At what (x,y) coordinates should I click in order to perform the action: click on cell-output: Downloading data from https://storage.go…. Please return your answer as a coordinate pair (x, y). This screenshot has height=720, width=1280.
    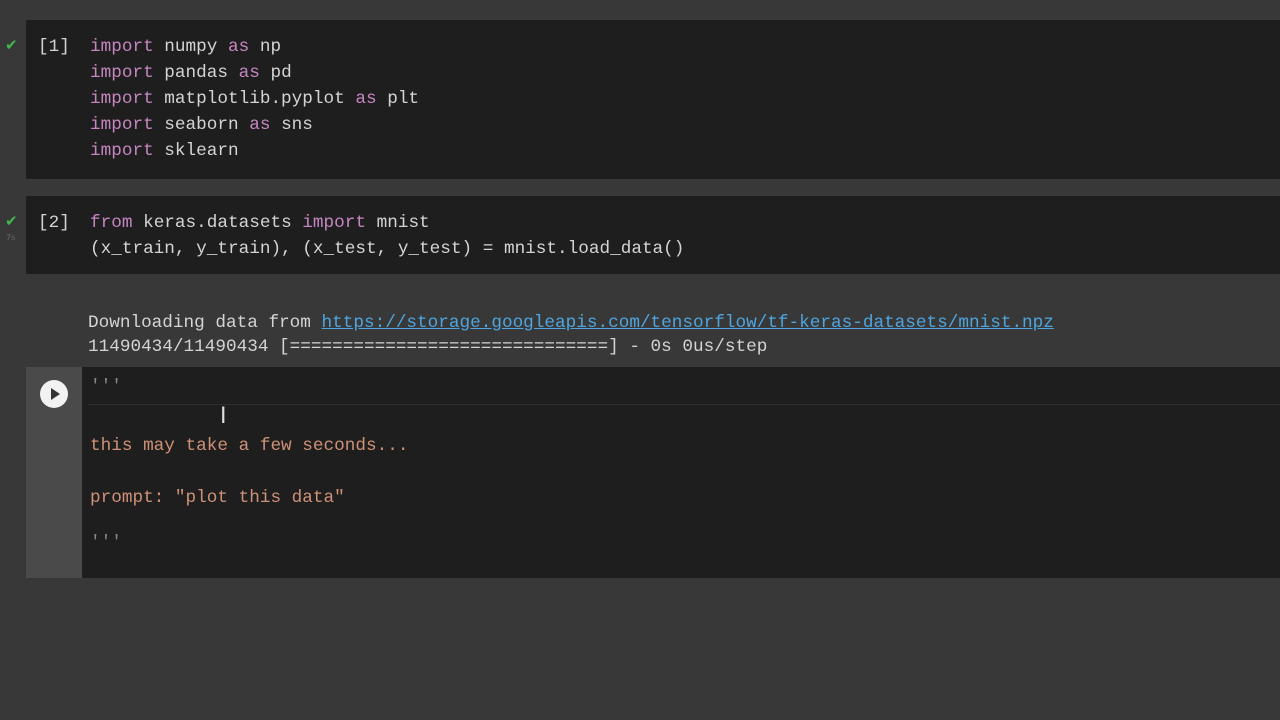
    Looking at the image, I should click on (571, 323).